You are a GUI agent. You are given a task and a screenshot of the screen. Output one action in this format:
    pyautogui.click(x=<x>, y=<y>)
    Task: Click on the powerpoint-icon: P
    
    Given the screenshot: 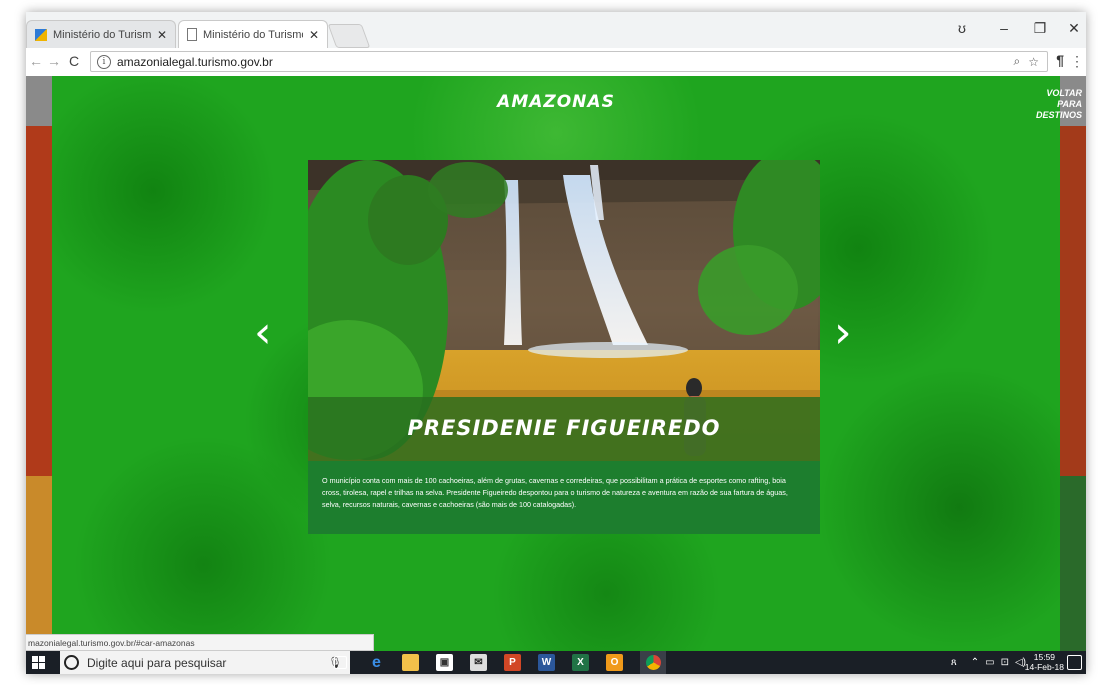 What is the action you would take?
    pyautogui.click(x=512, y=662)
    